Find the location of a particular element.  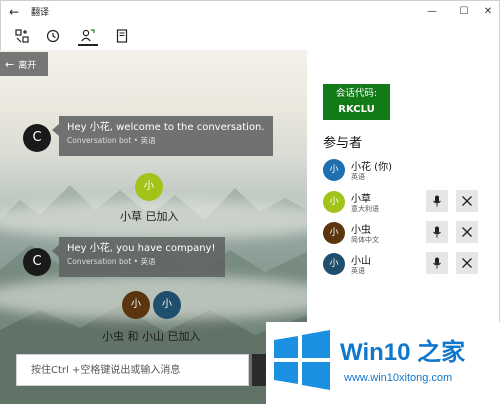

message-text: Hey 小花, you have company! is located at coordinates (141, 248).